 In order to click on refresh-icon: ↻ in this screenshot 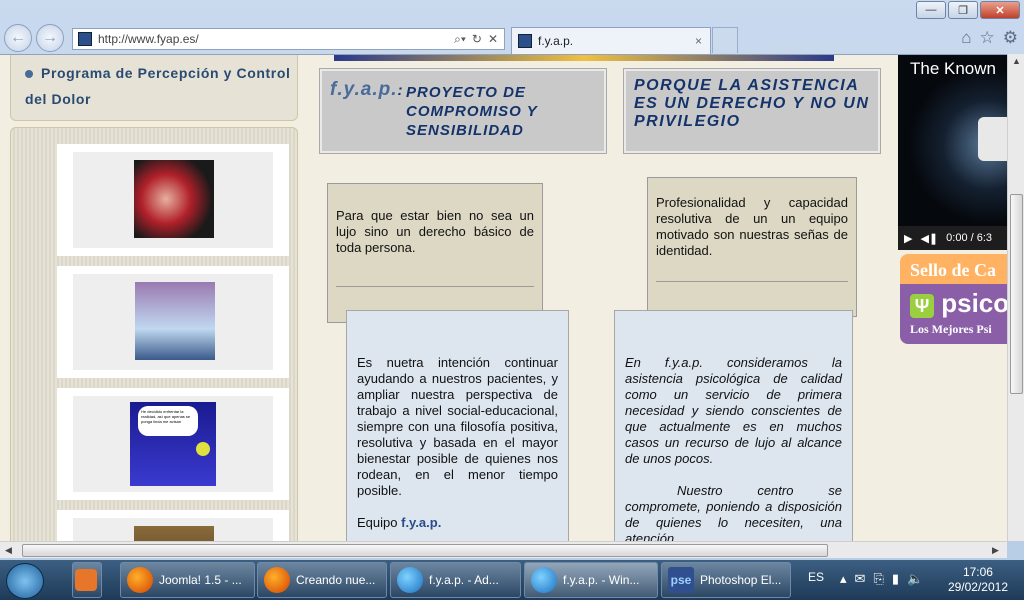, I will do `click(477, 39)`.